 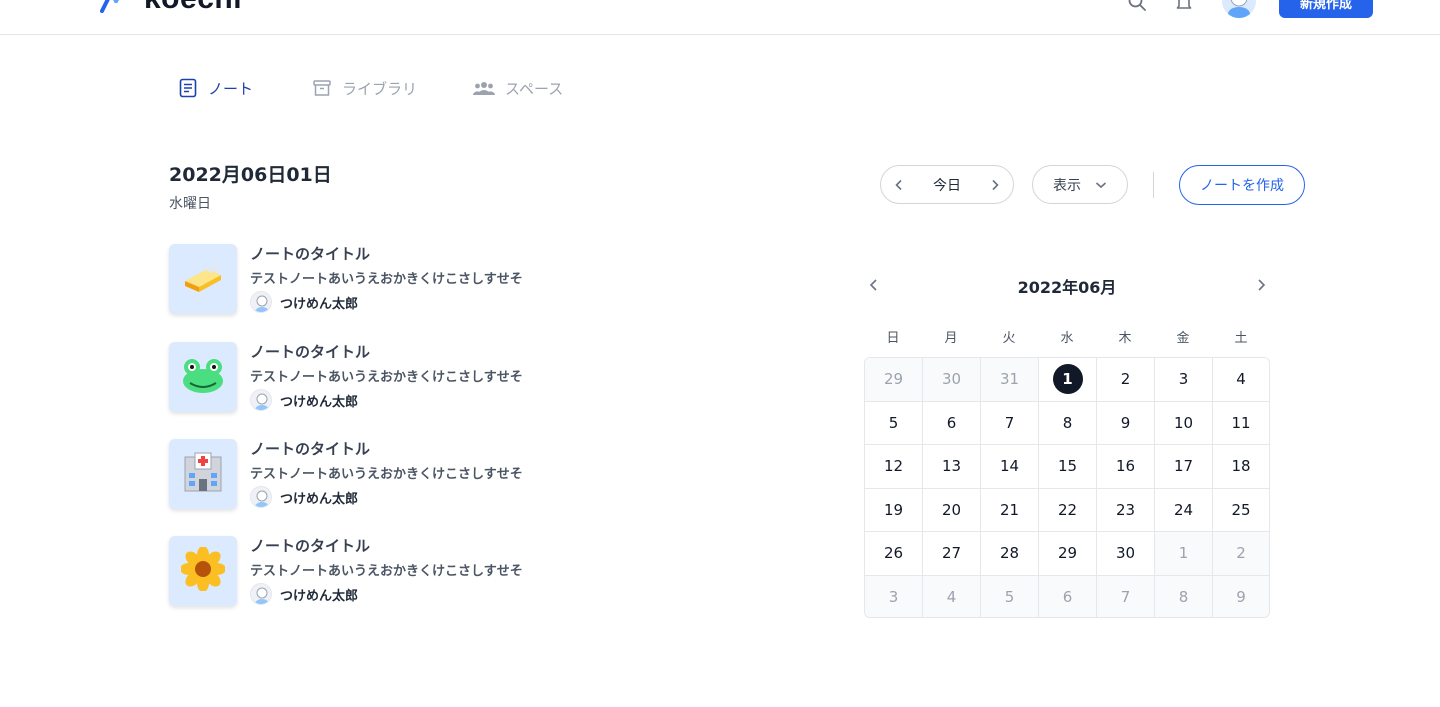 What do you see at coordinates (720, 17) in the screenshot?
I see `top-header: koechi 新規作成` at bounding box center [720, 17].